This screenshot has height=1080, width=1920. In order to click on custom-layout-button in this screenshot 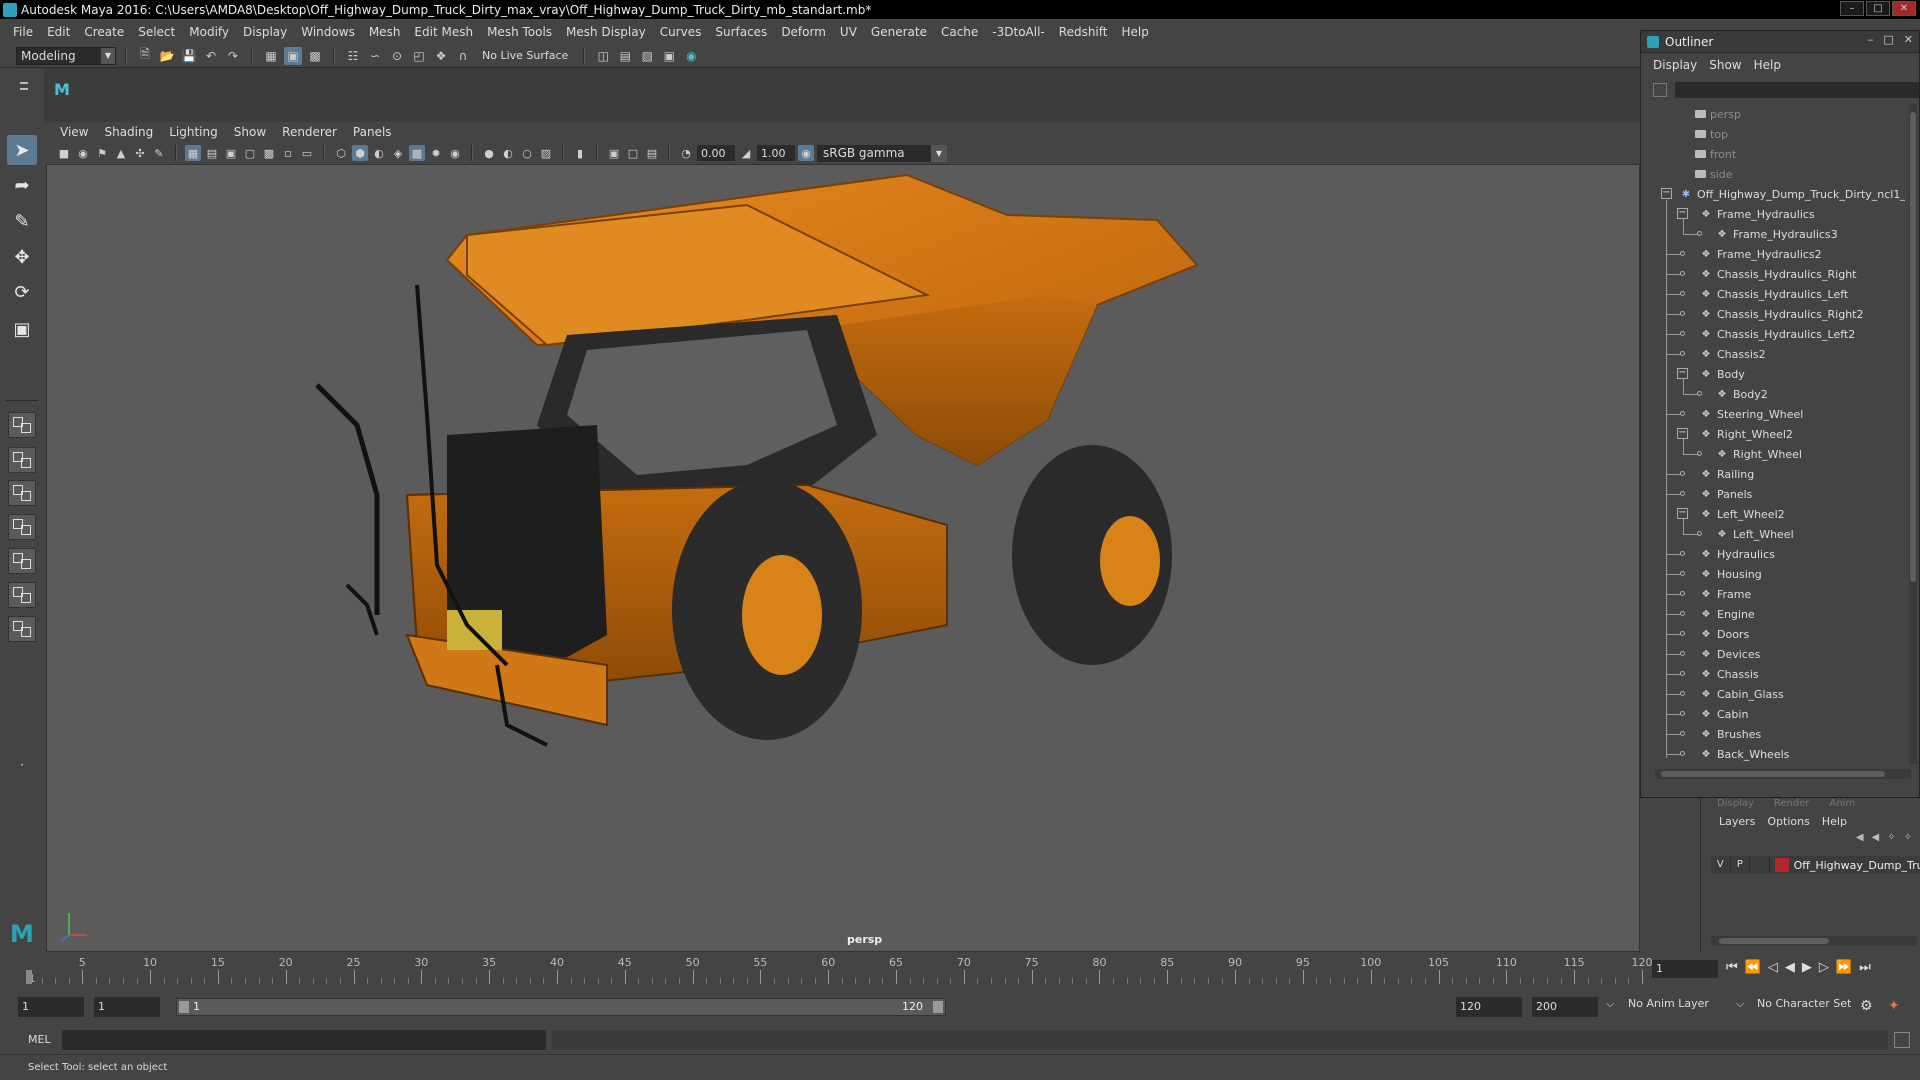, I will do `click(22, 595)`.